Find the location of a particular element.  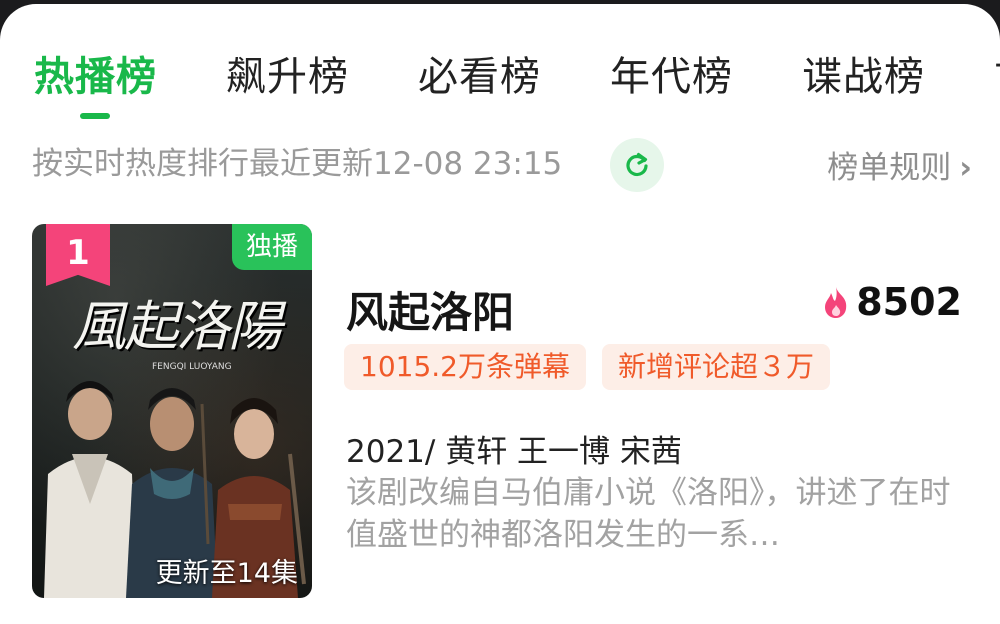

refresh-button is located at coordinates (637, 165).